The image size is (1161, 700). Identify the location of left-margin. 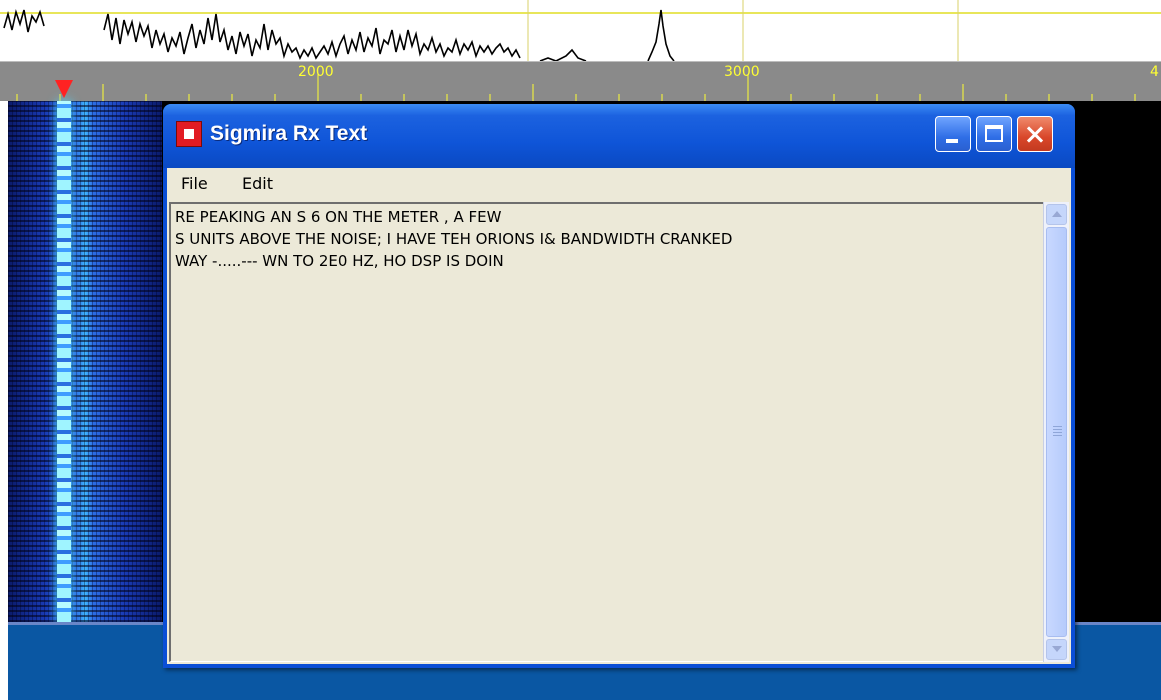
(4, 400).